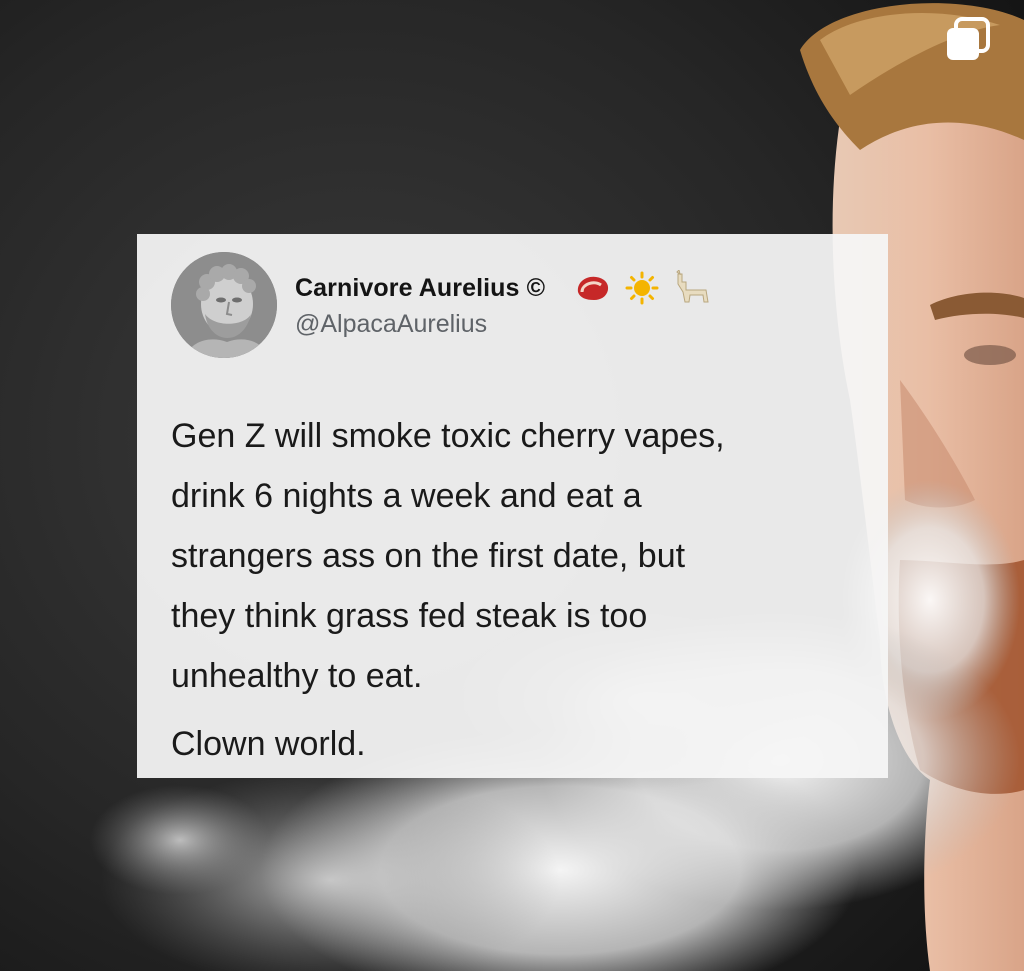 The height and width of the screenshot is (971, 1024). Describe the element at coordinates (448, 436) in the screenshot. I see `tweet-line: Gen Z will smoke toxic cherry vapes,` at that location.